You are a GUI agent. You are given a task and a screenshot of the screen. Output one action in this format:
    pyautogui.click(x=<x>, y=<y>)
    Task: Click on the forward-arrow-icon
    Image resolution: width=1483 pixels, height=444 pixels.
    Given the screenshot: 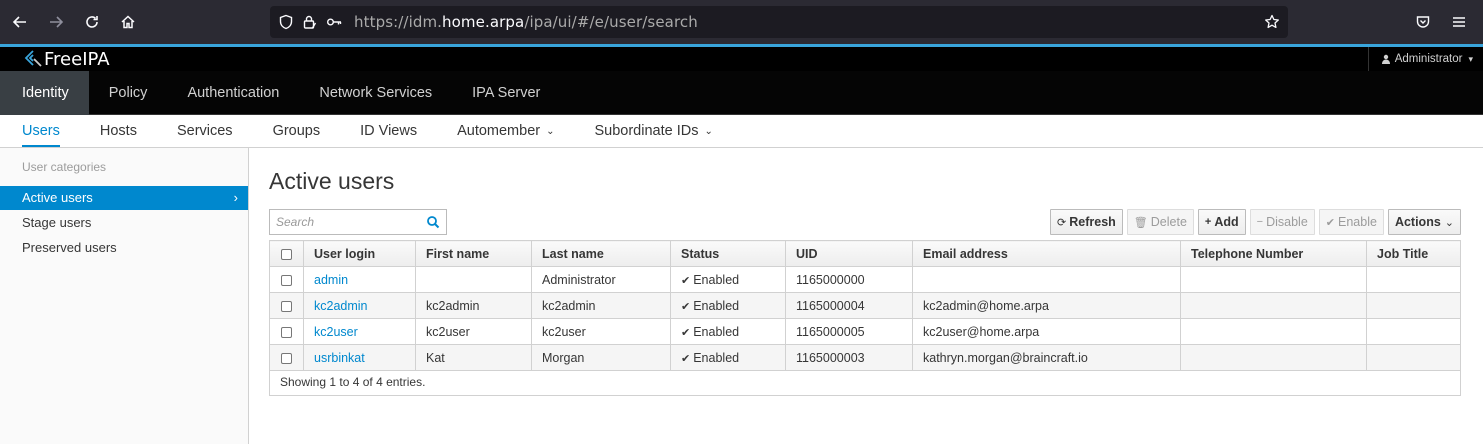 What is the action you would take?
    pyautogui.click(x=56, y=22)
    